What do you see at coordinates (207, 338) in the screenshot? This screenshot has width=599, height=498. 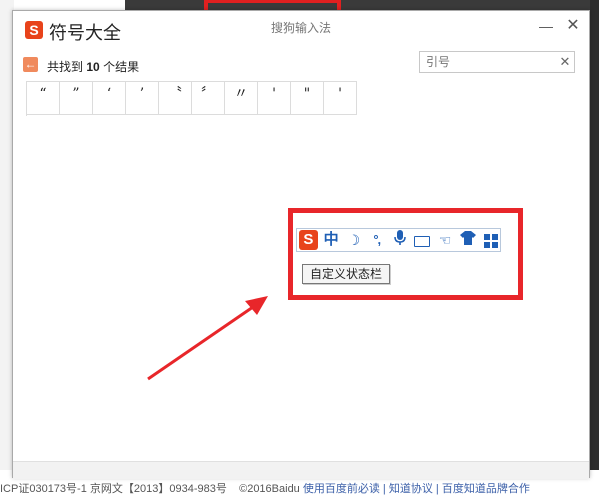 I see `arrow-annotation` at bounding box center [207, 338].